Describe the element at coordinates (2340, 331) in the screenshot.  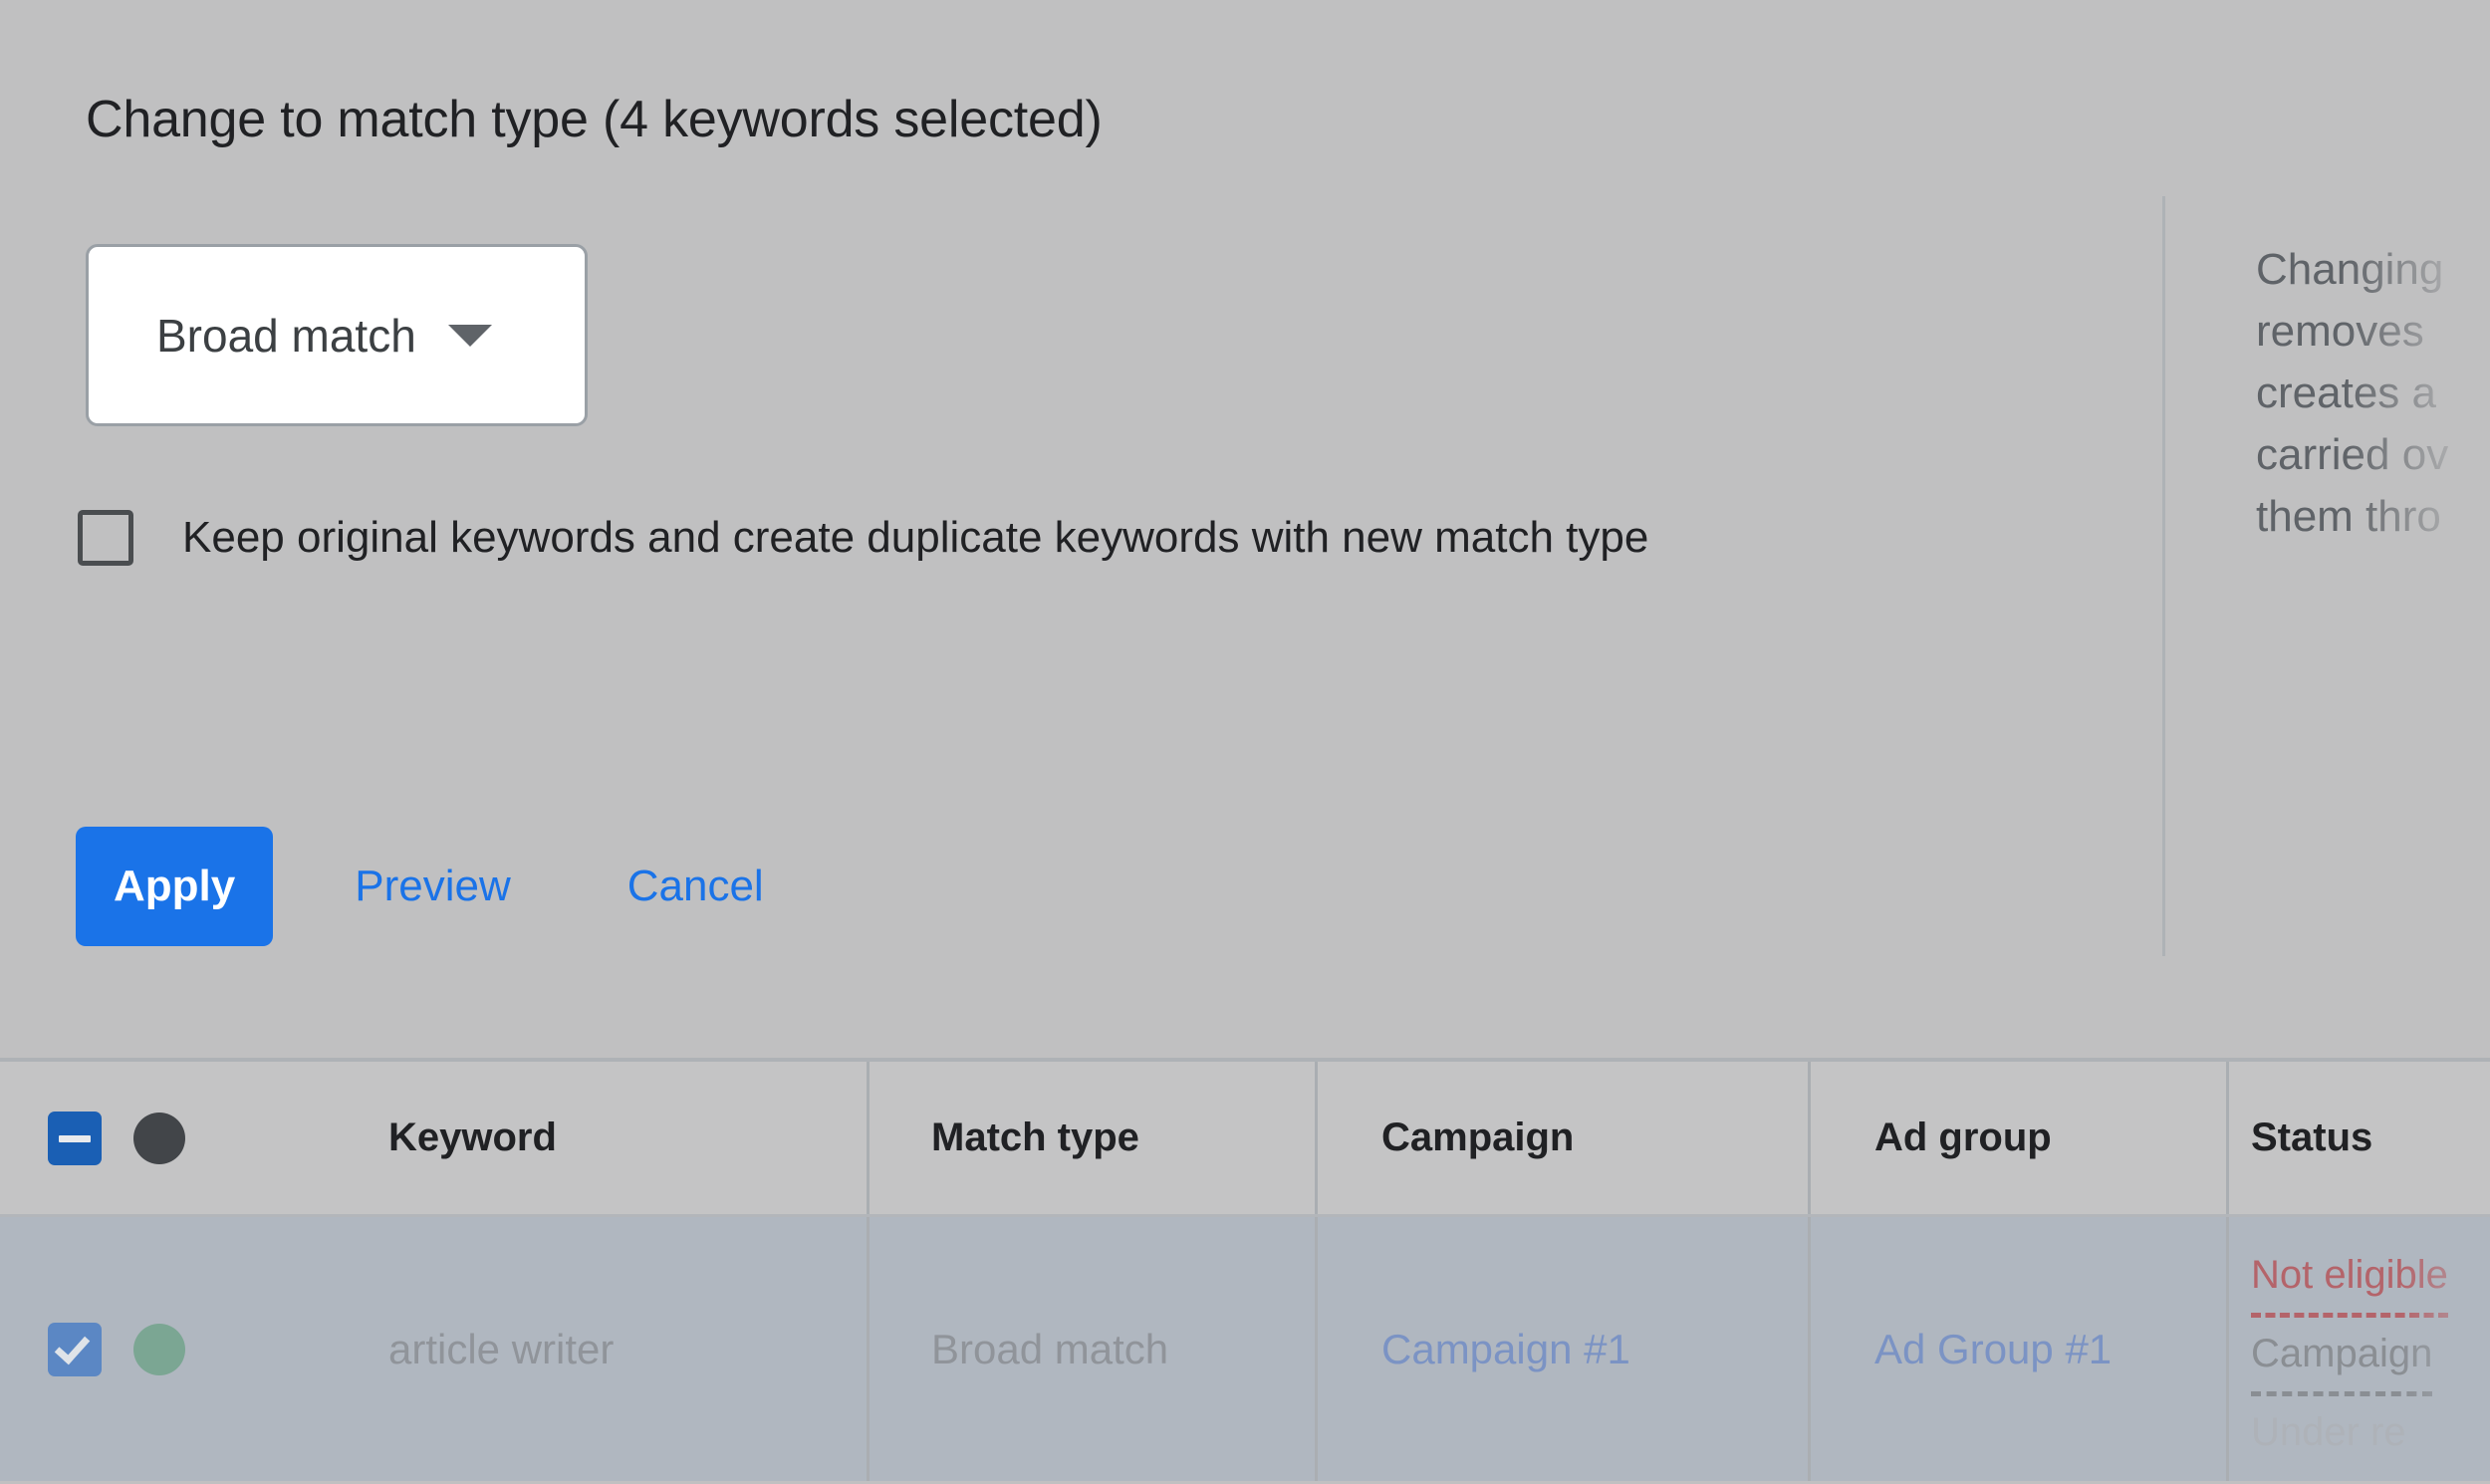
I see `help-line: removes` at that location.